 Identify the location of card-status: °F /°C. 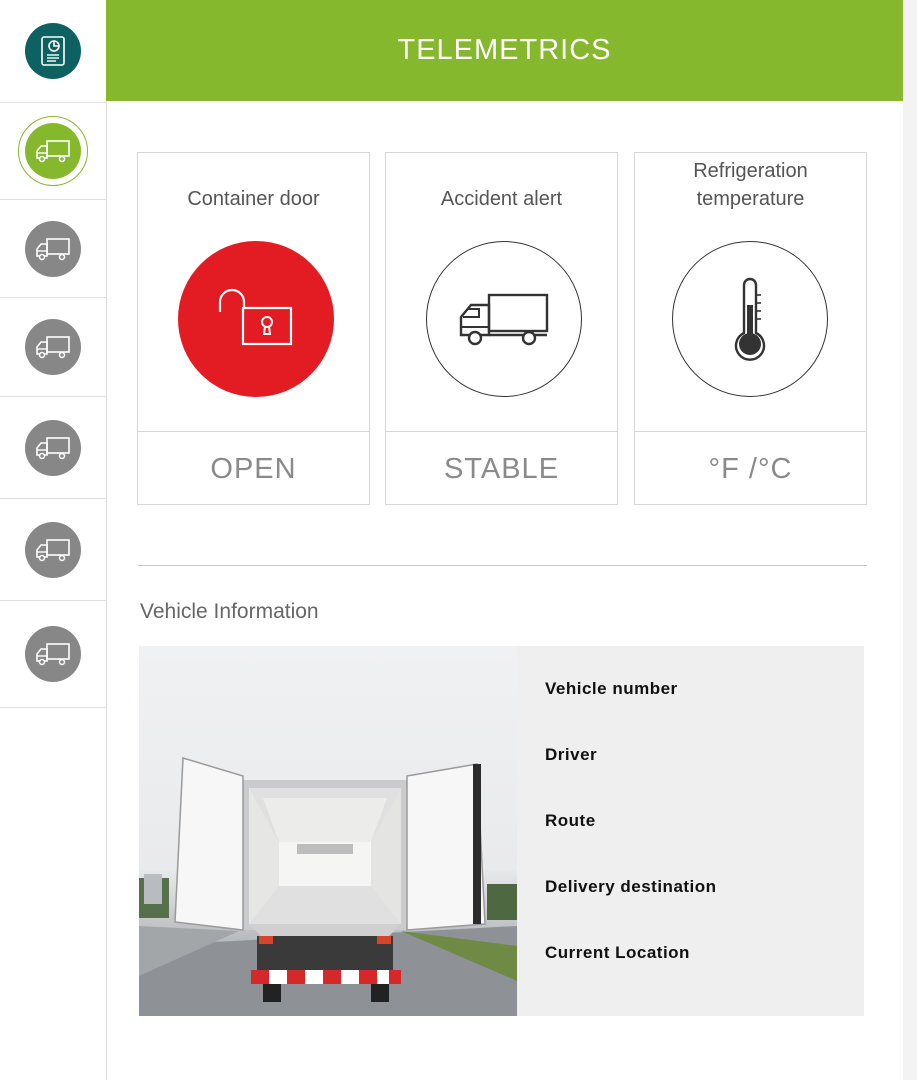
(750, 468).